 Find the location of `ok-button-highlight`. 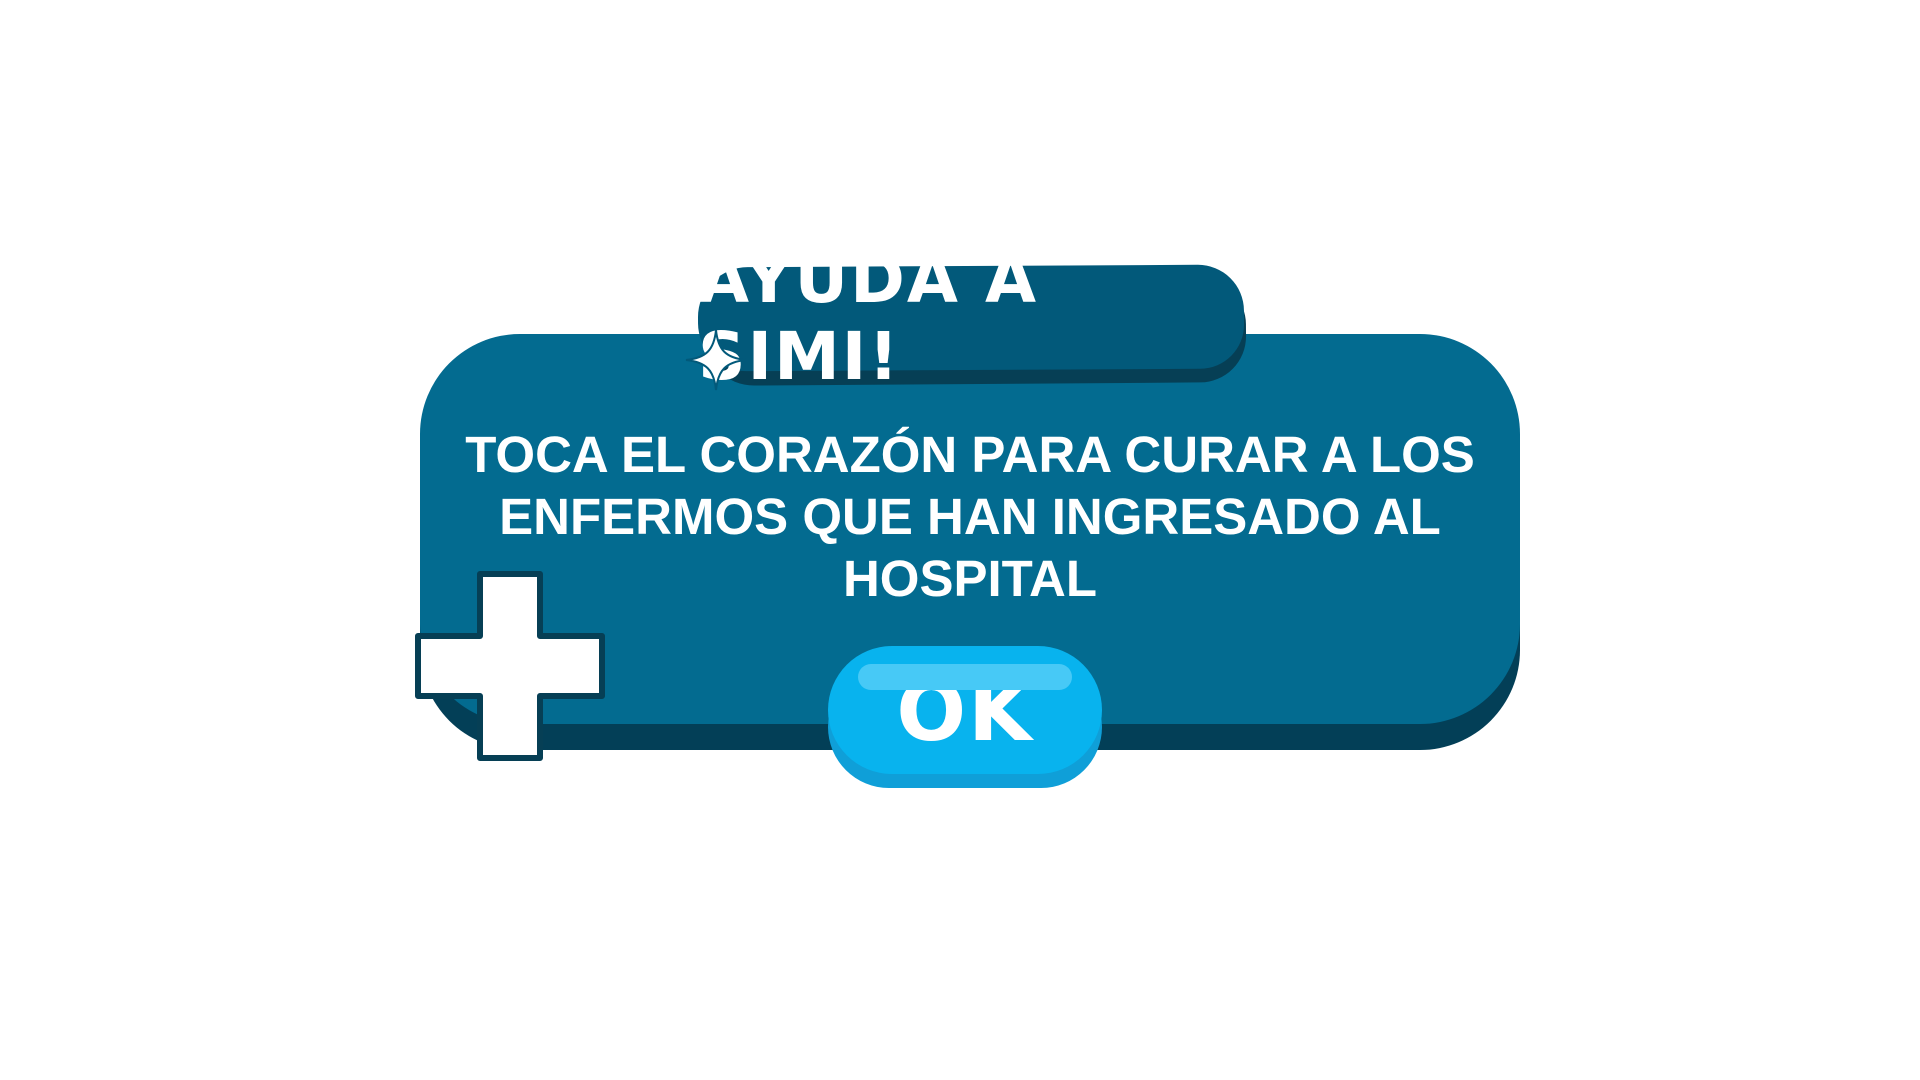

ok-button-highlight is located at coordinates (965, 677).